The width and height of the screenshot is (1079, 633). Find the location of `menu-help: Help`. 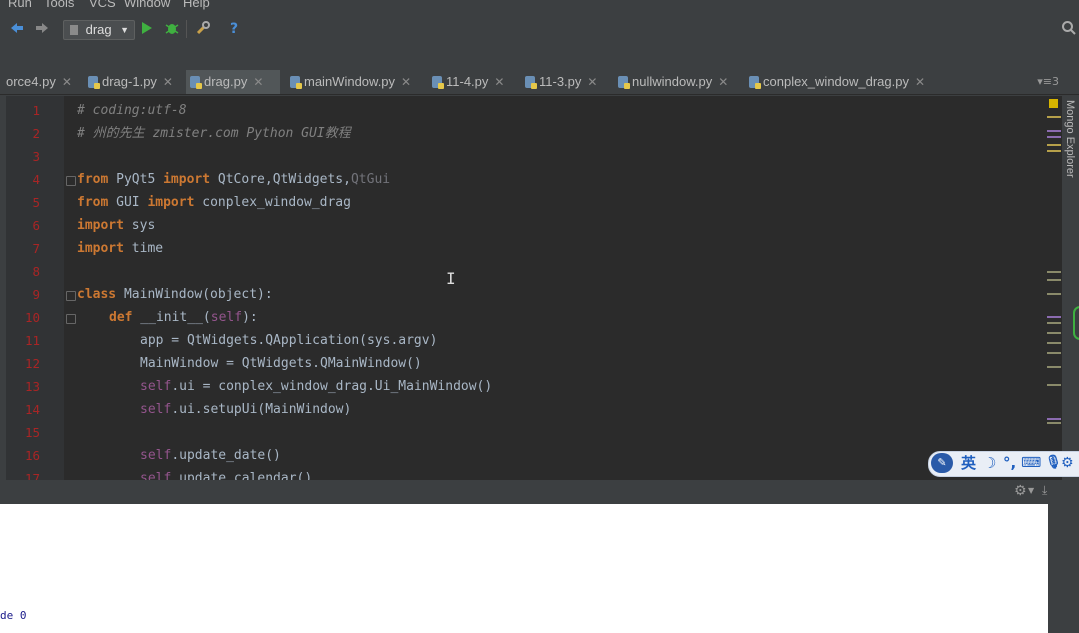

menu-help: Help is located at coordinates (196, 5).